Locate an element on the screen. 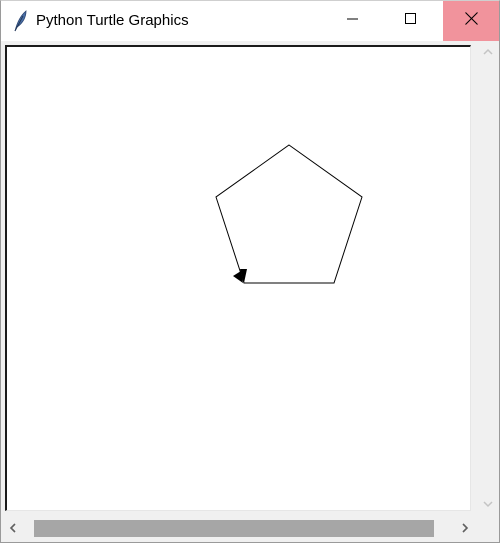 The height and width of the screenshot is (543, 500). pentagon-shape is located at coordinates (289, 214).